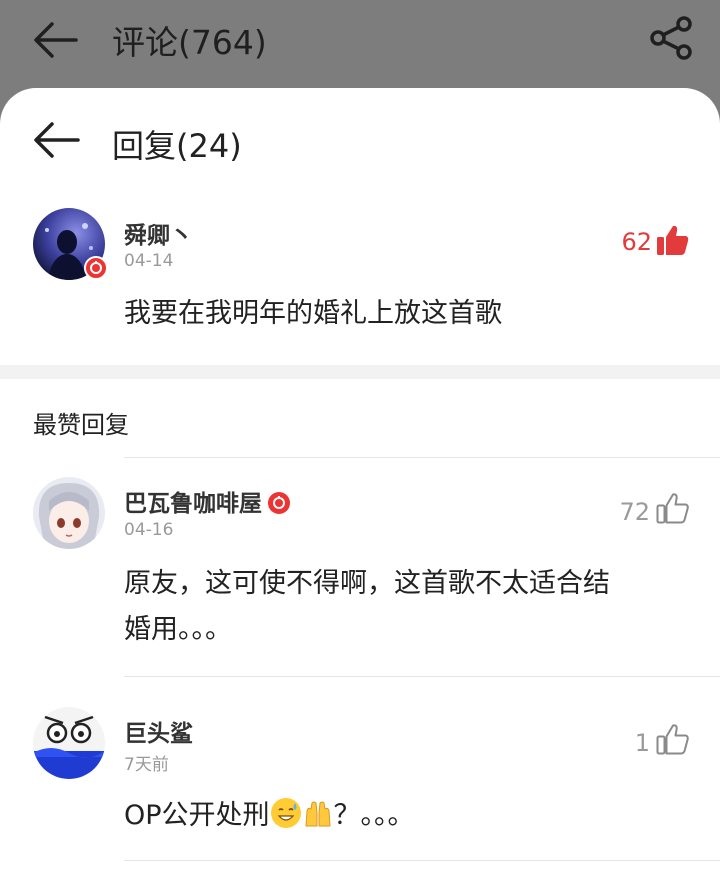 The width and height of the screenshot is (720, 888). What do you see at coordinates (318, 813) in the screenshot?
I see `raised-hands-emoji` at bounding box center [318, 813].